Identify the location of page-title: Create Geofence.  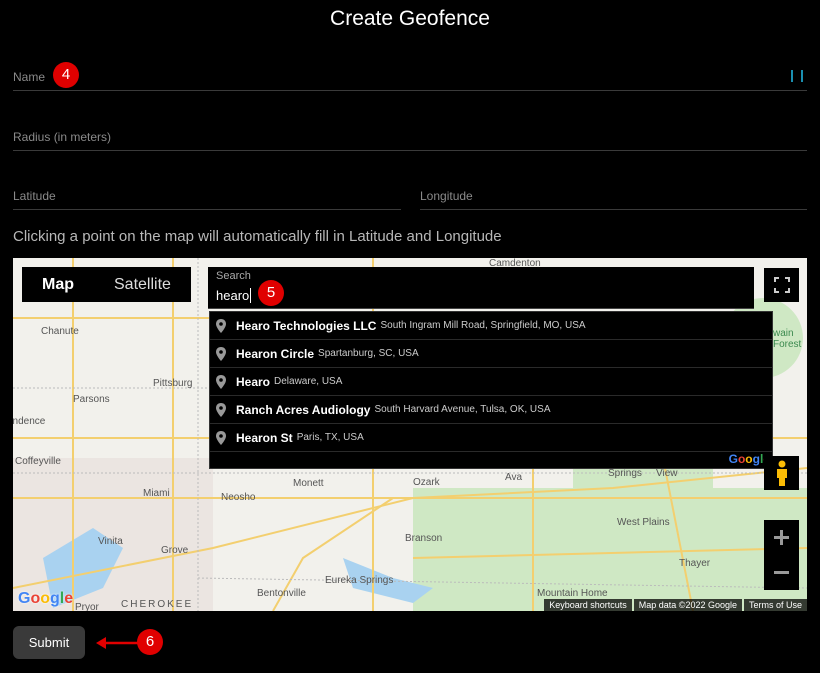
(410, 18).